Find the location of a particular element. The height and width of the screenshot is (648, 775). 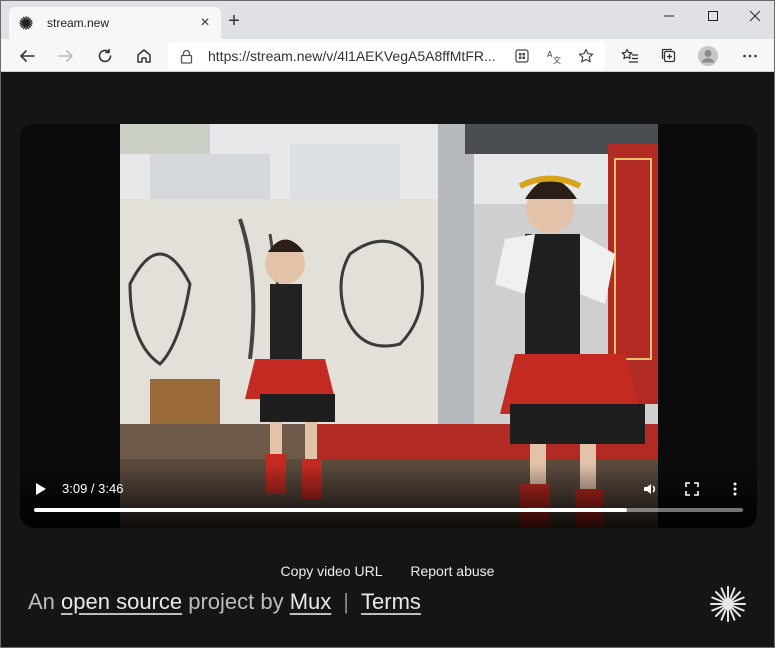

svg-text: 文 is located at coordinates (557, 59).